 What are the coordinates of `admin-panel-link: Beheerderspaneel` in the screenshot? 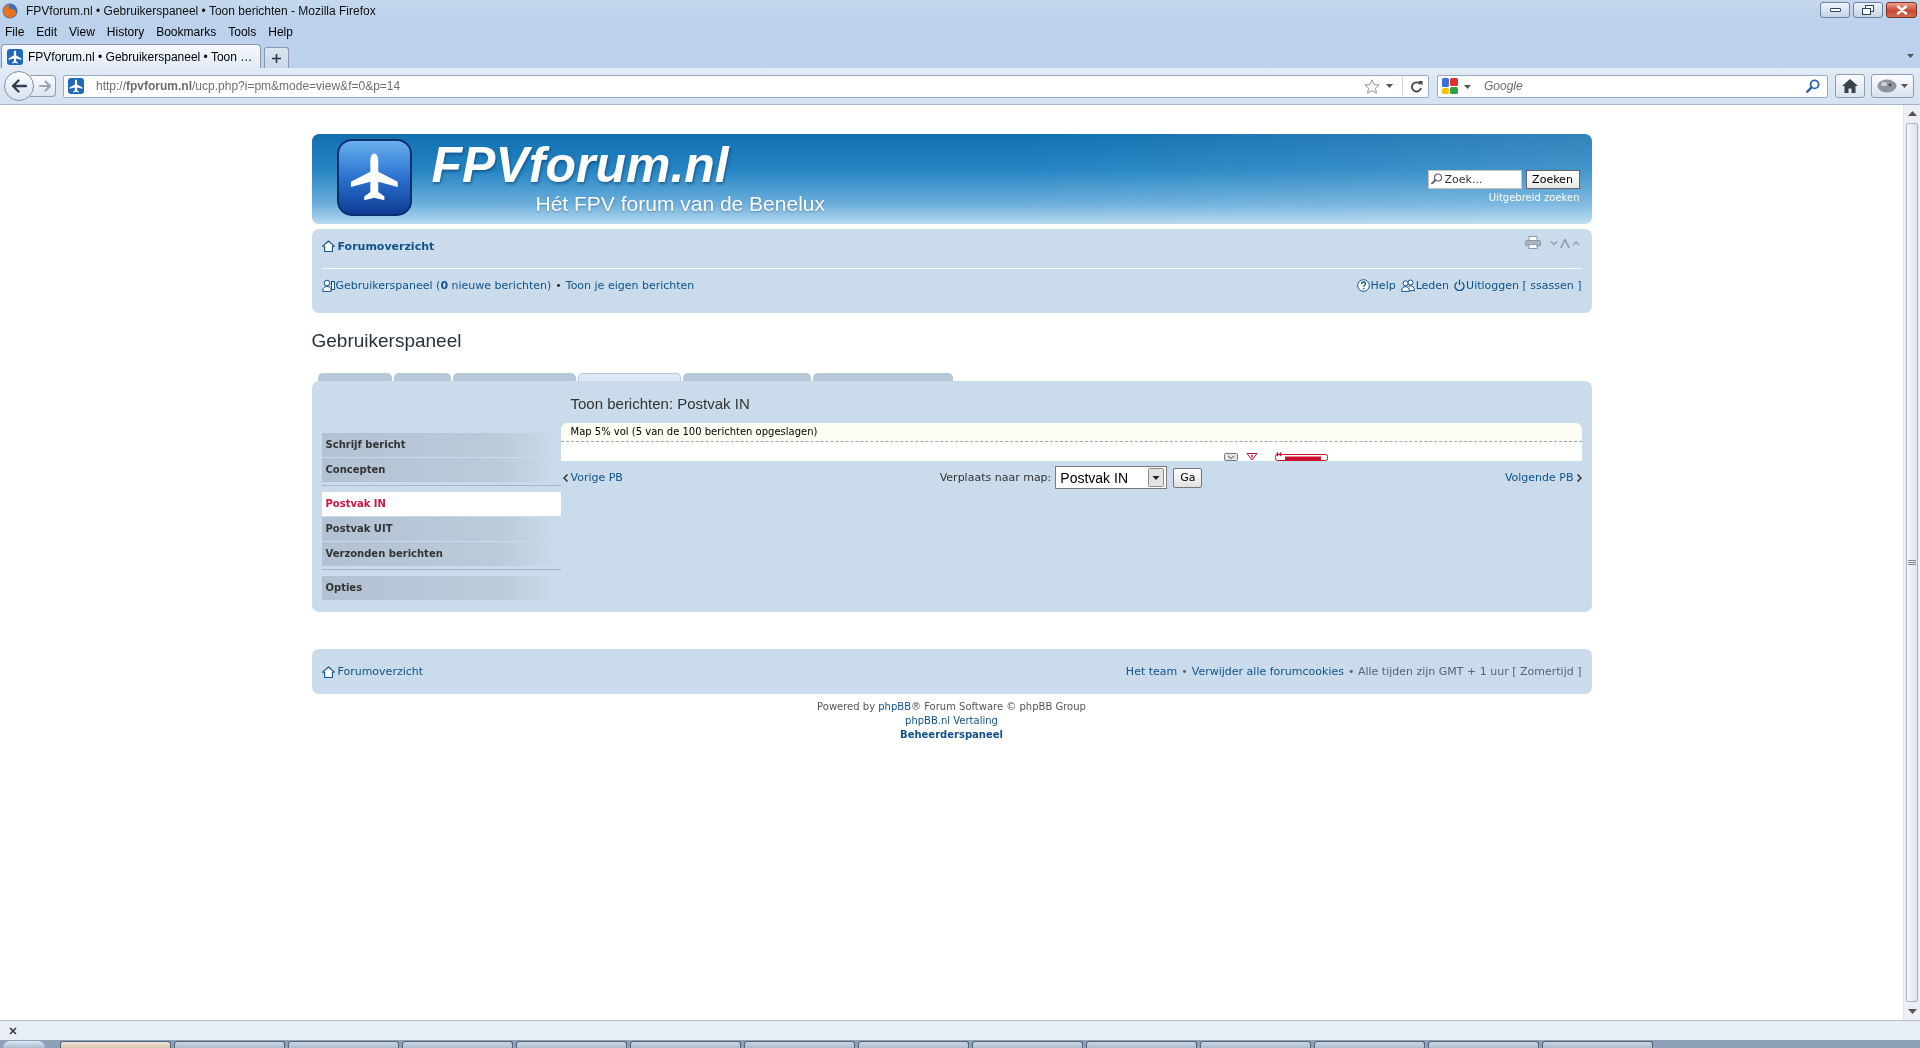 It's located at (951, 734).